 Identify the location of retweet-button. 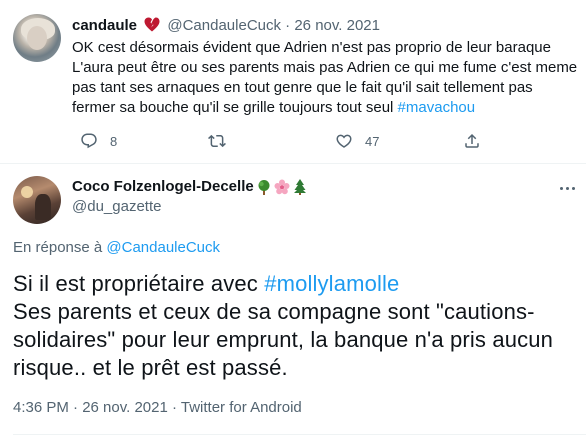
(217, 141).